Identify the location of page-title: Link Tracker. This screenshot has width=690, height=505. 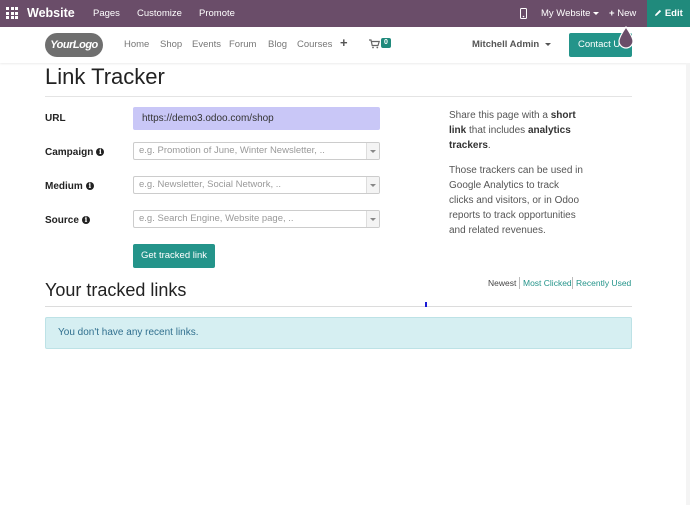
(105, 76).